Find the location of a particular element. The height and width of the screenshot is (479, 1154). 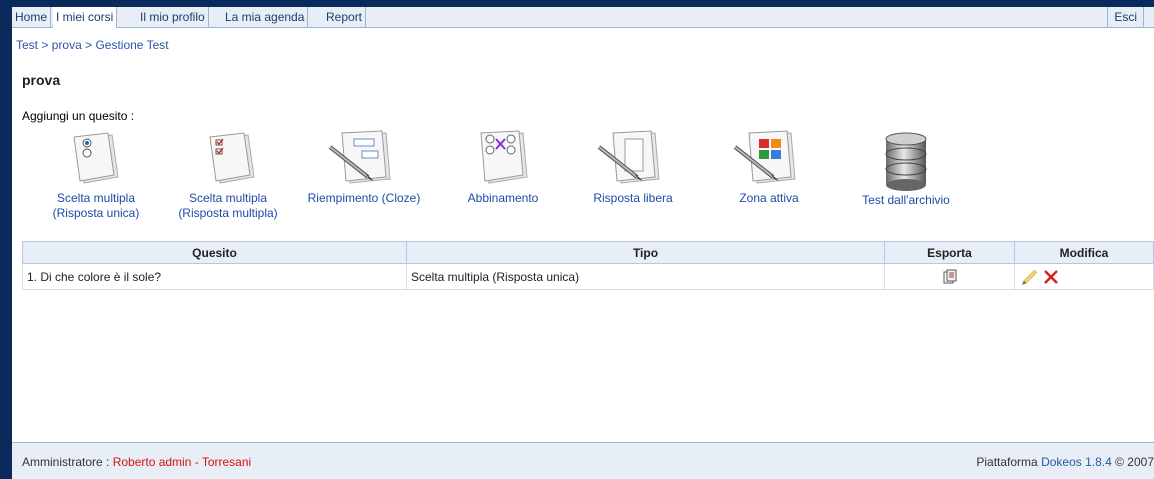

multiple-choice-label-2: (Risposta multipla) is located at coordinates (228, 213).